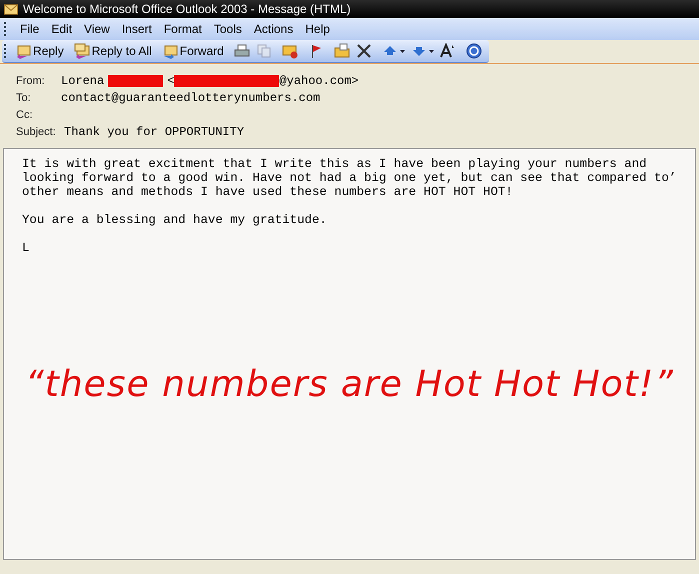 The width and height of the screenshot is (699, 574). I want to click on menu-item: View, so click(97, 29).